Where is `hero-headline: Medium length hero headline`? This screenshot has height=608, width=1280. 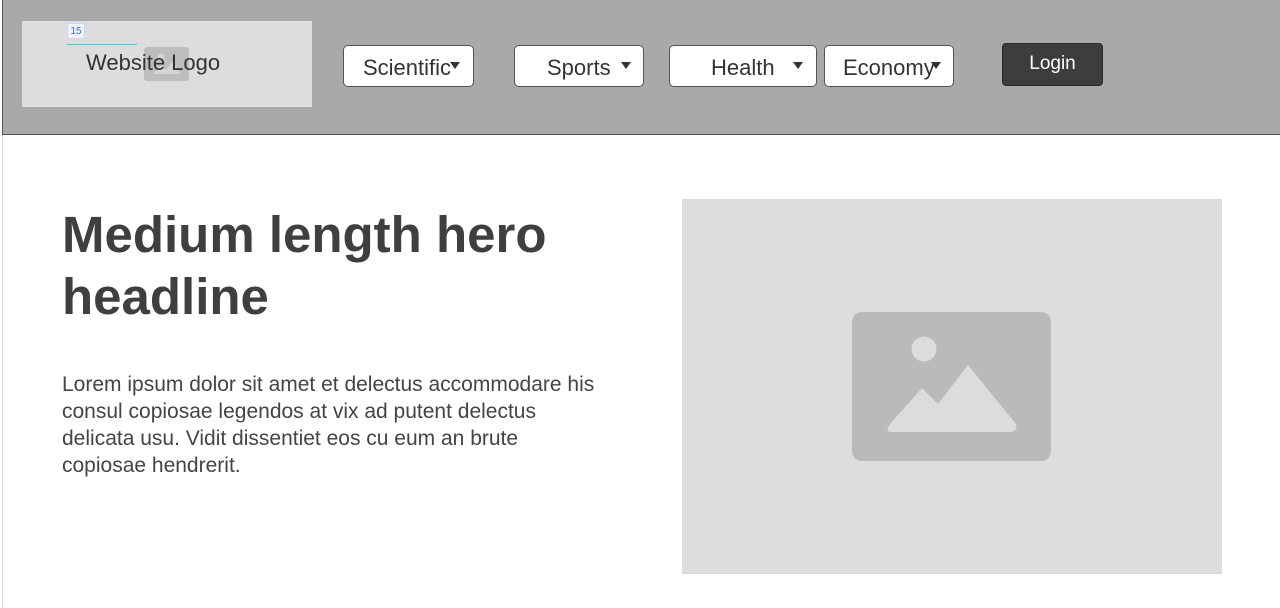 hero-headline: Medium length hero headline is located at coordinates (304, 265).